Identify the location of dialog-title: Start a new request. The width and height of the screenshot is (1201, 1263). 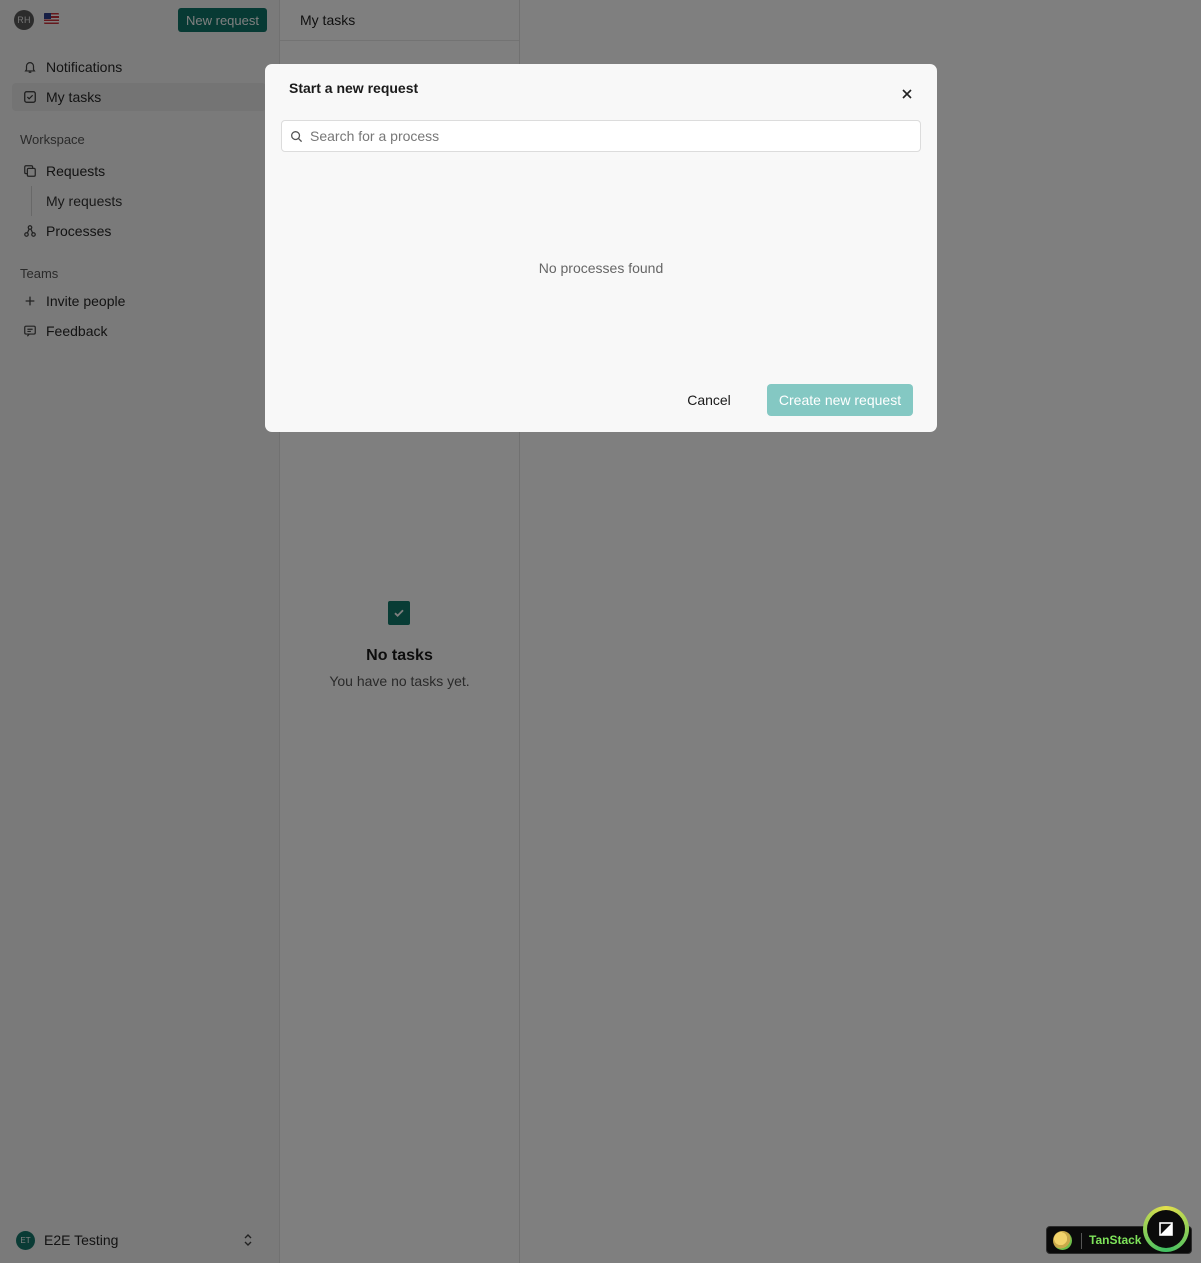
(354, 88).